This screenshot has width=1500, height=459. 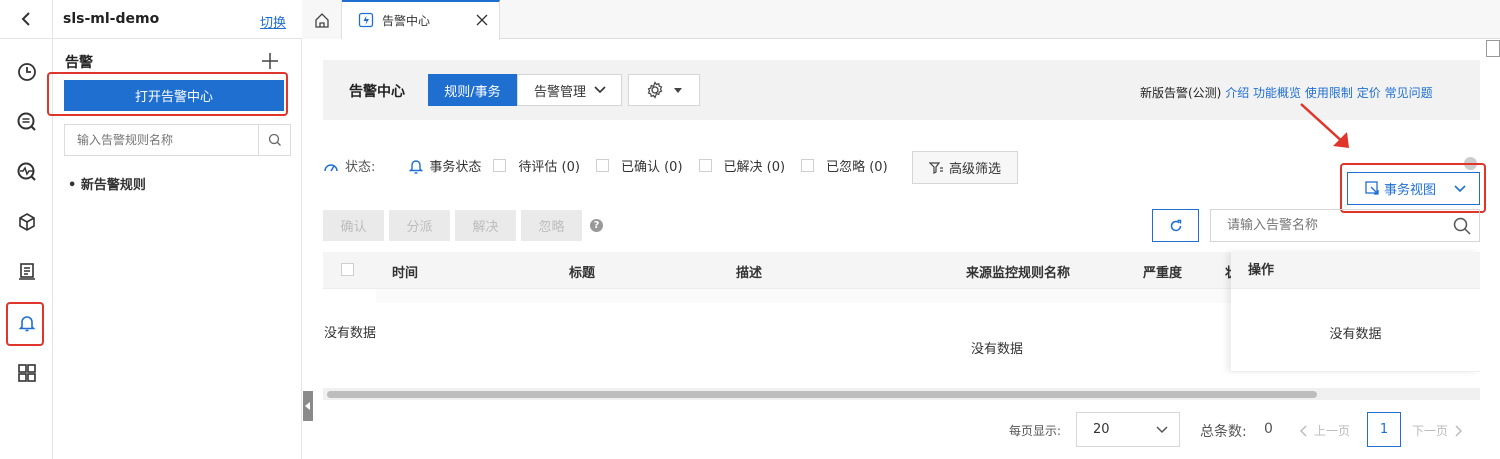 I want to click on col-title: 标题, so click(x=582, y=273).